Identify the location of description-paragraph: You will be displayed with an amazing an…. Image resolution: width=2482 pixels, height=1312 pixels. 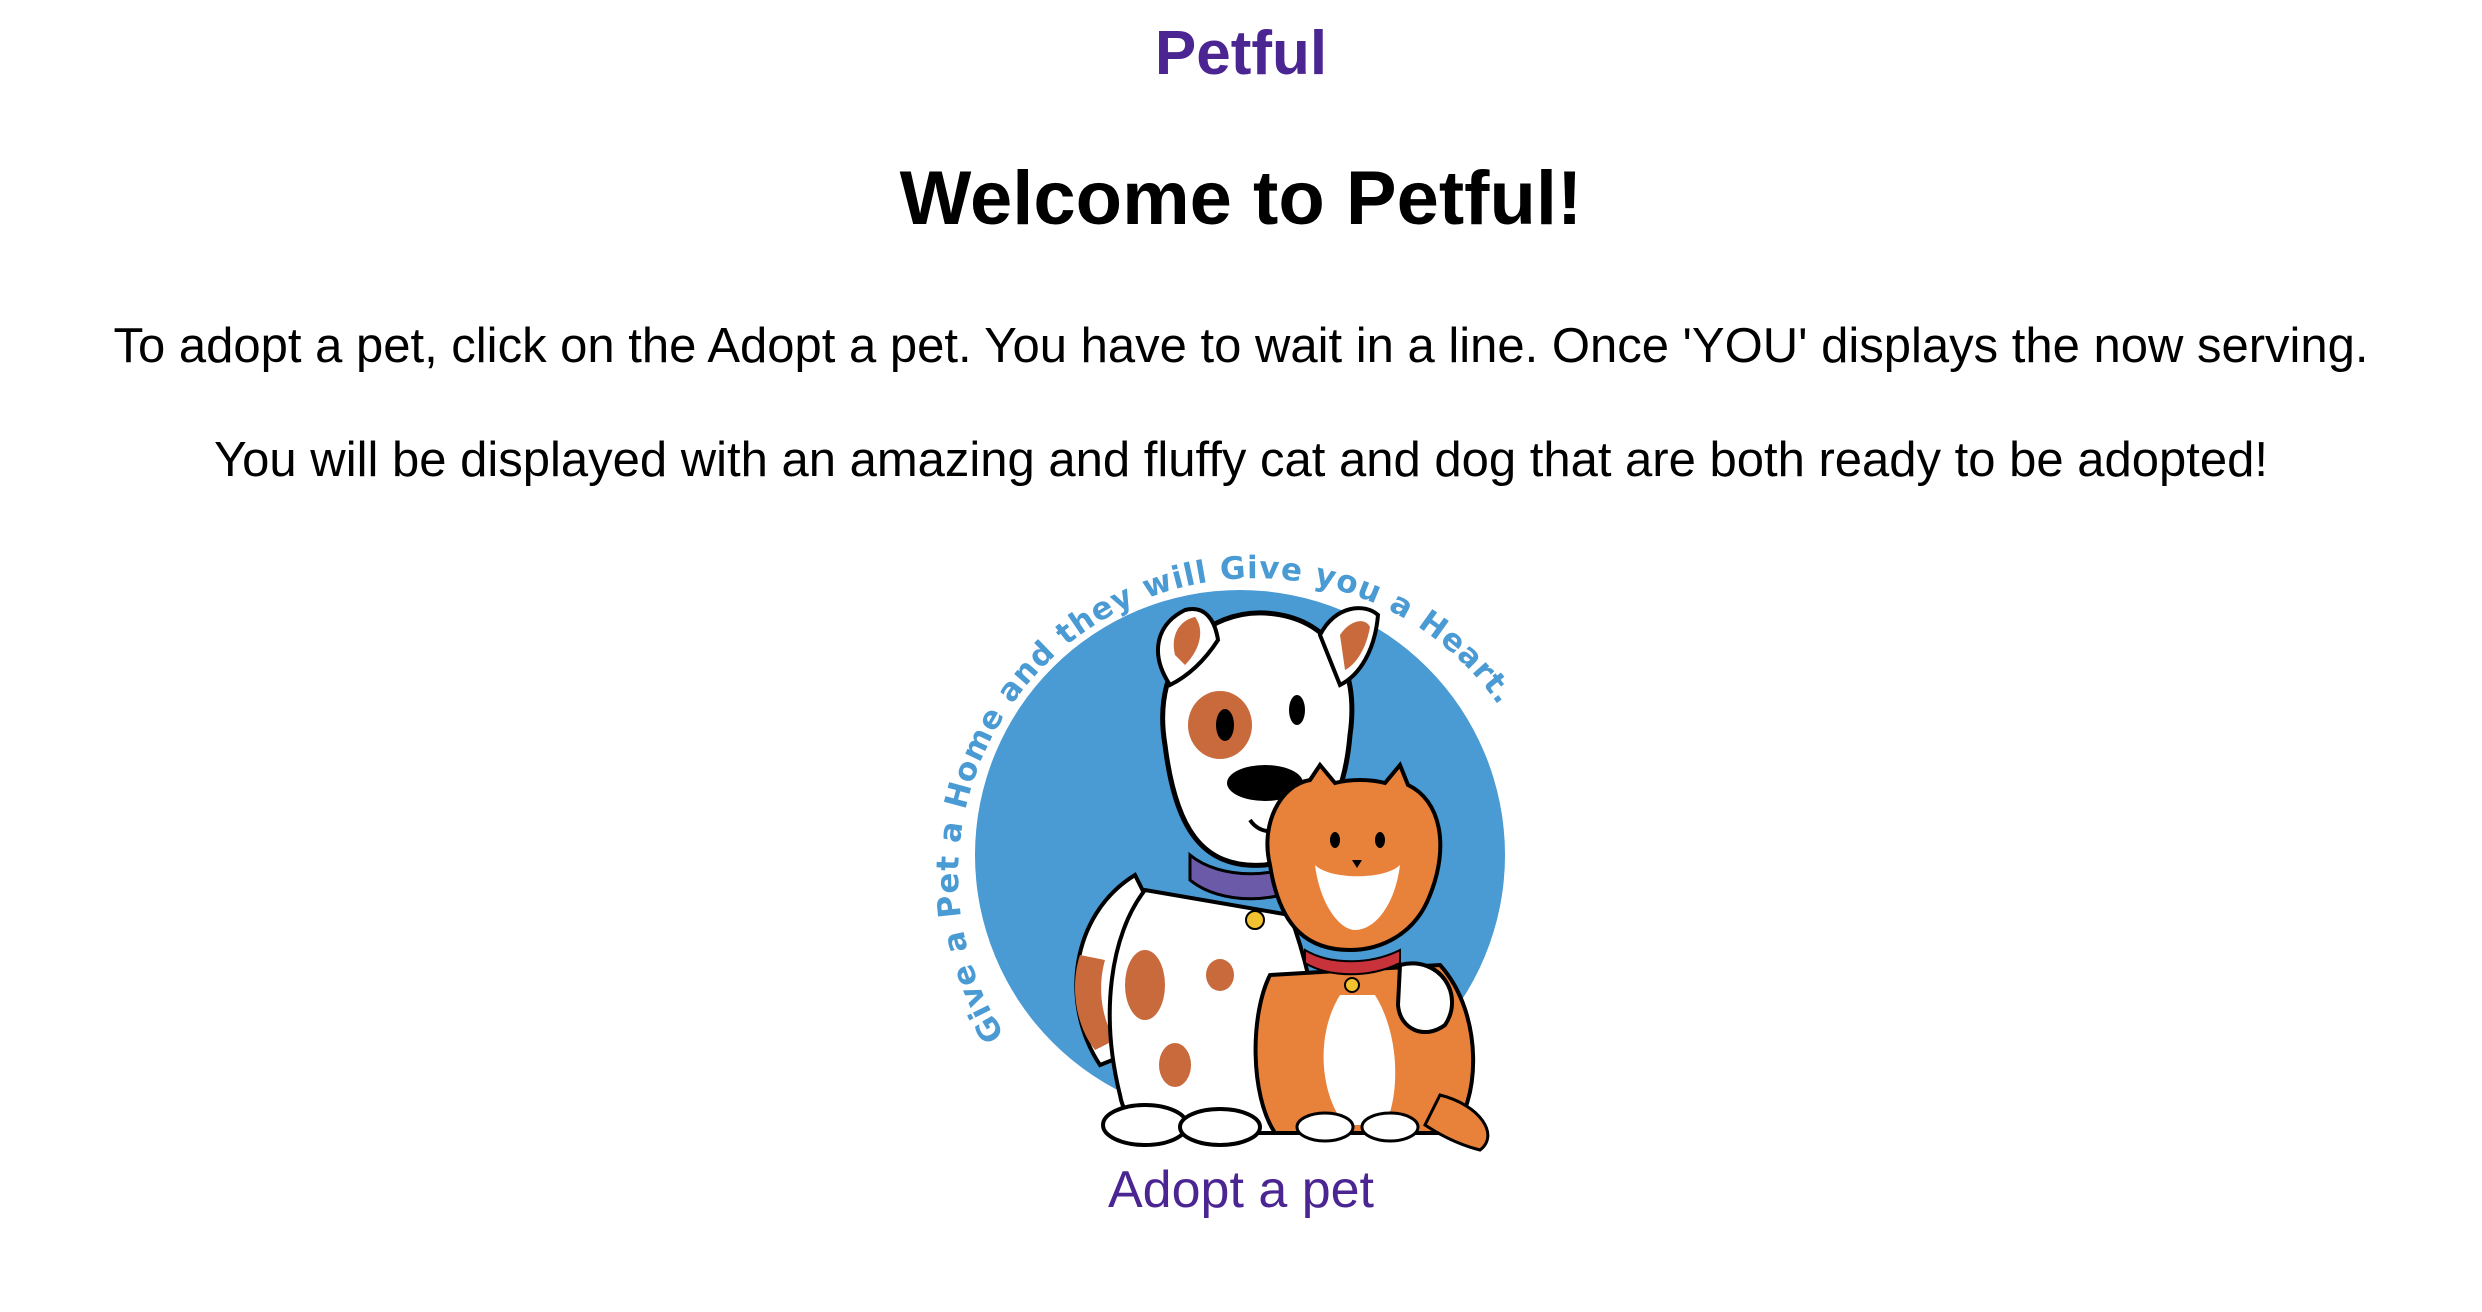
(1241, 460).